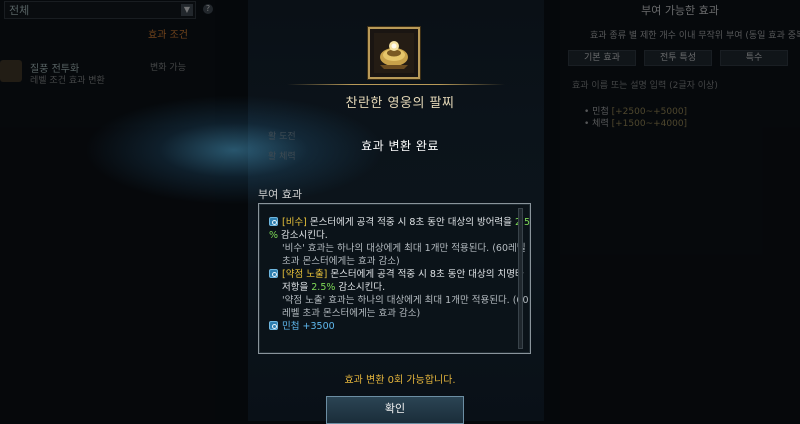 This screenshot has height=424, width=800. I want to click on help-icon: ?, so click(208, 9).